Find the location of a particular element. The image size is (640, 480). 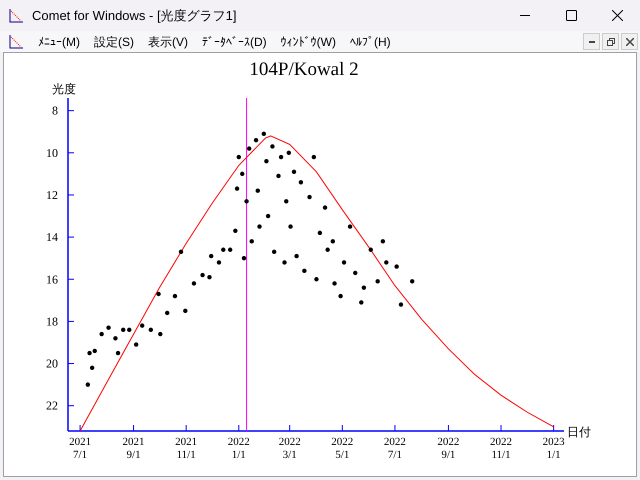

menu-item: ﾒﾆｭｰ(M) is located at coordinates (59, 41).